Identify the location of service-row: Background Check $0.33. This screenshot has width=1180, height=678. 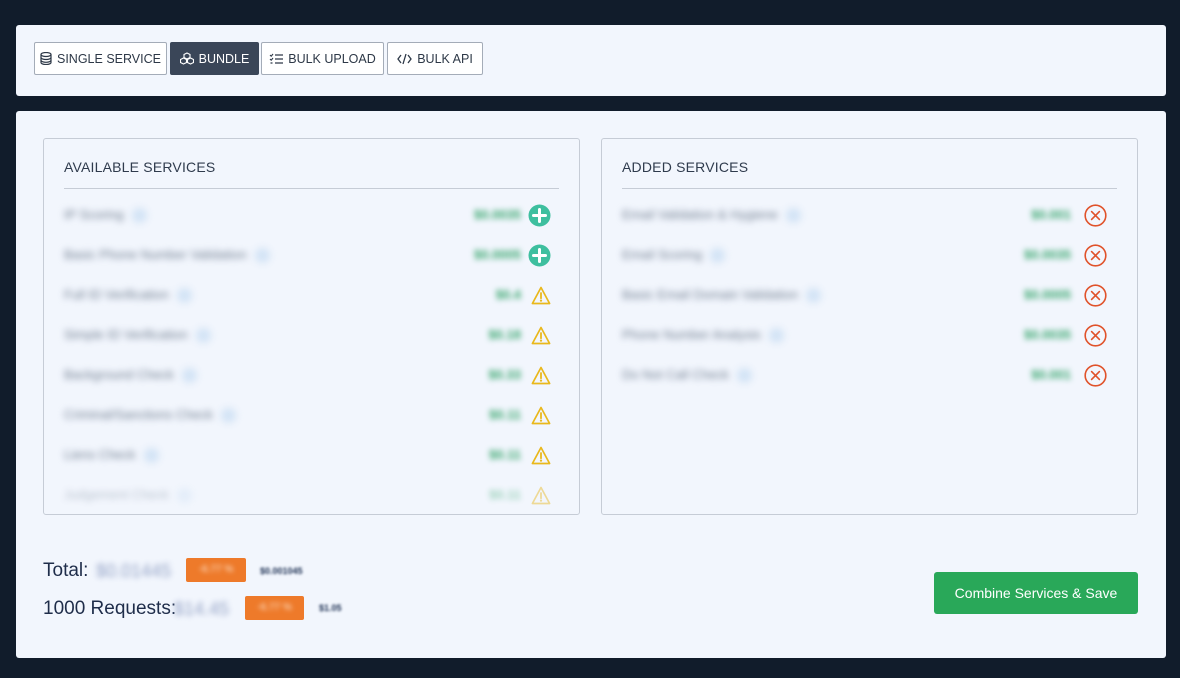
(311, 375).